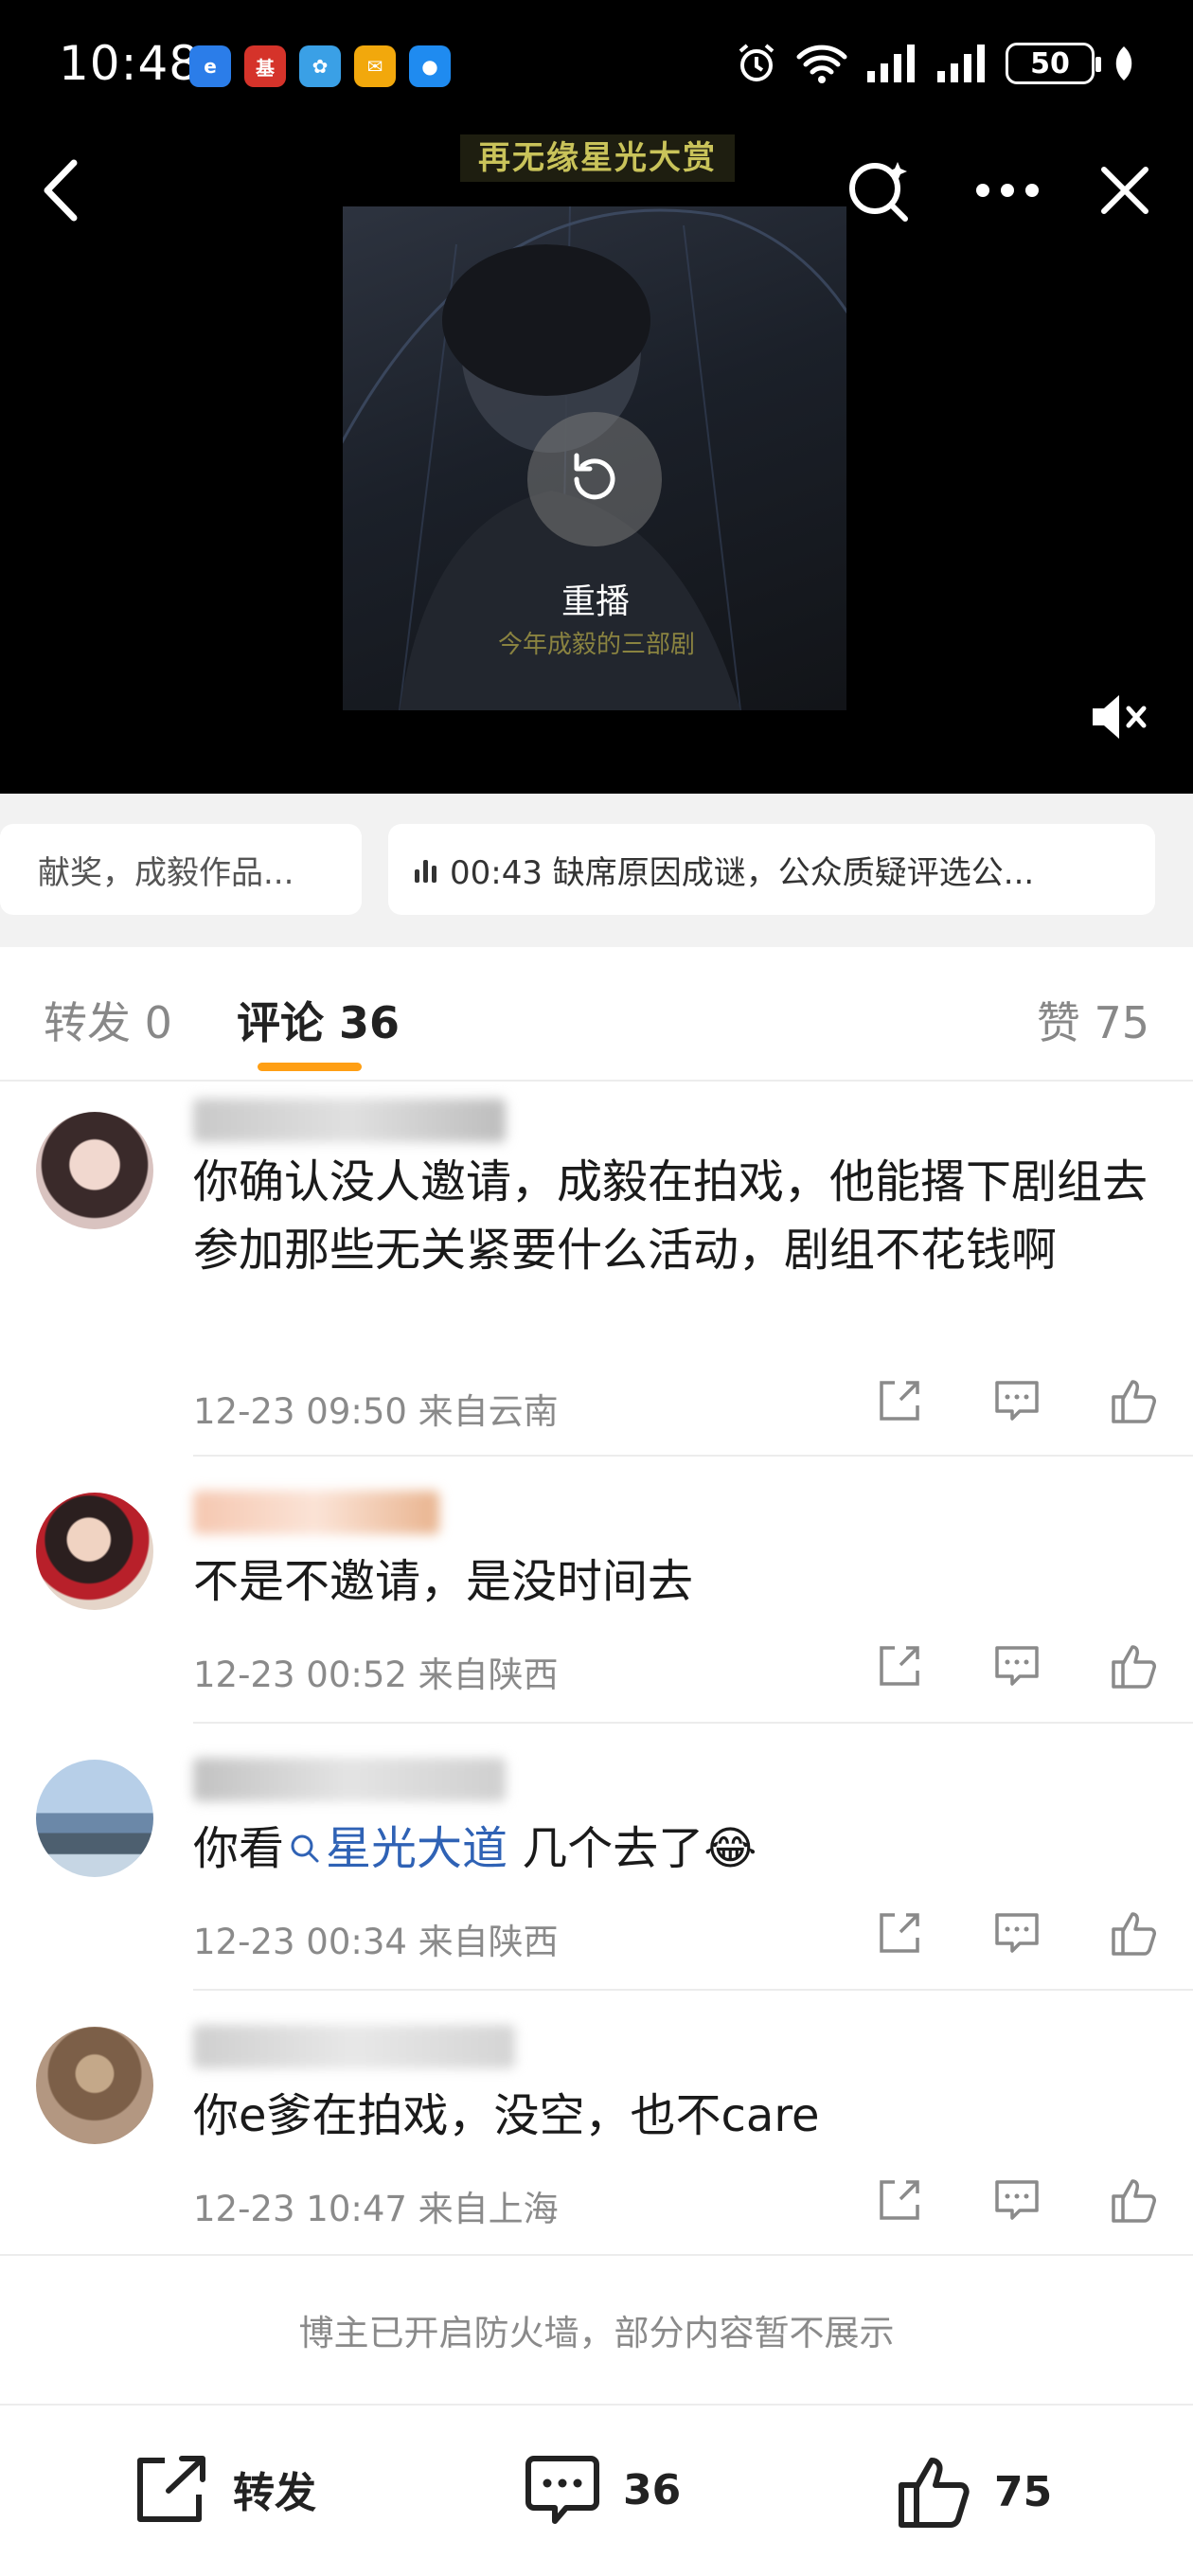 The width and height of the screenshot is (1193, 2576). I want to click on repost-label: 转发, so click(274, 2493).